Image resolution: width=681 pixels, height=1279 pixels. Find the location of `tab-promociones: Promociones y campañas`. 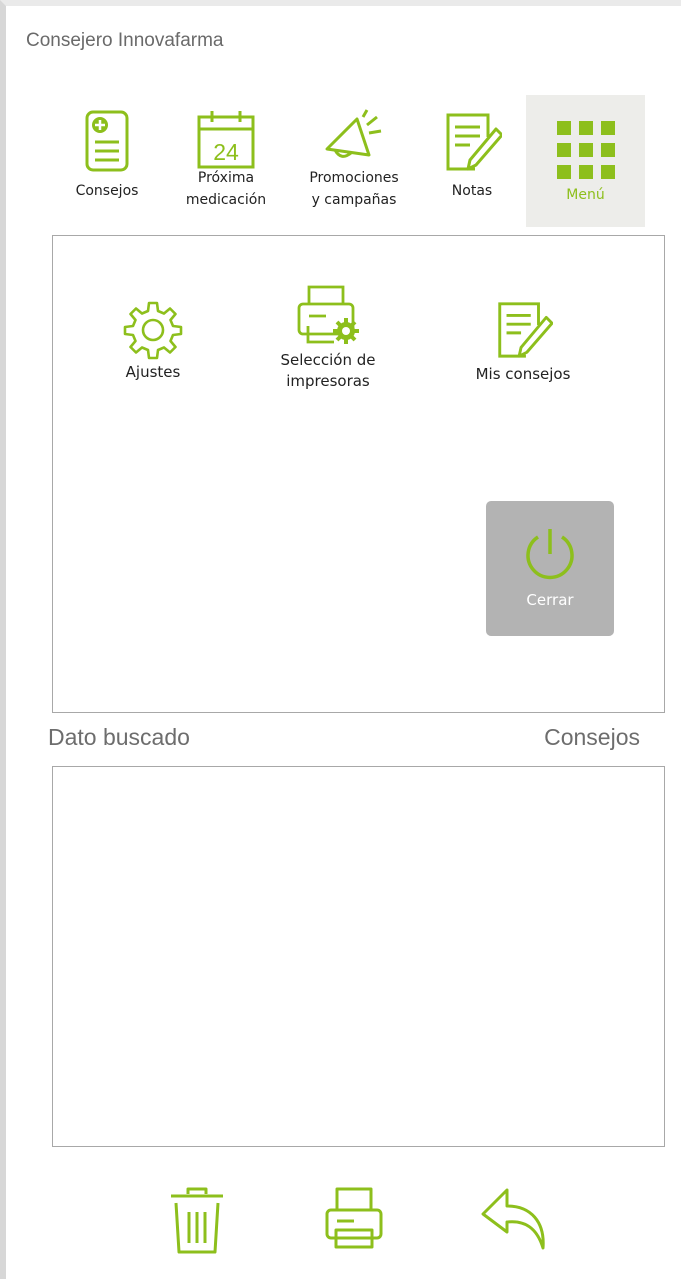

tab-promociones: Promociones y campañas is located at coordinates (354, 161).